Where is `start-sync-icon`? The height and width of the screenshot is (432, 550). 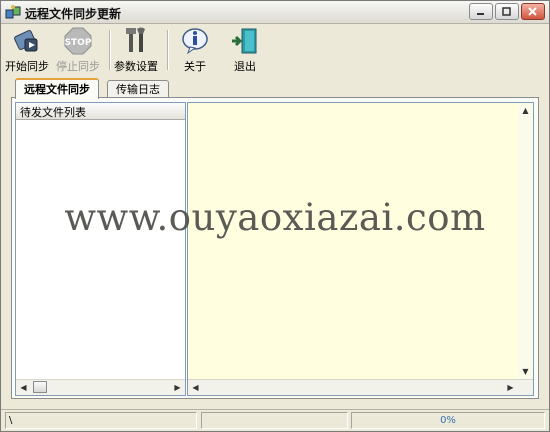 start-sync-icon is located at coordinates (27, 41).